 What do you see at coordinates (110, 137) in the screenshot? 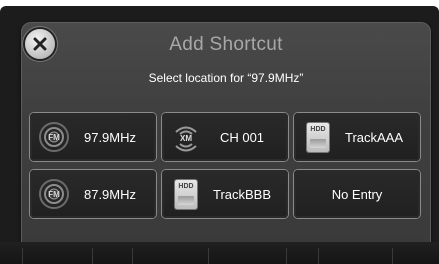
I see `preset-label: 97.9MHz` at bounding box center [110, 137].